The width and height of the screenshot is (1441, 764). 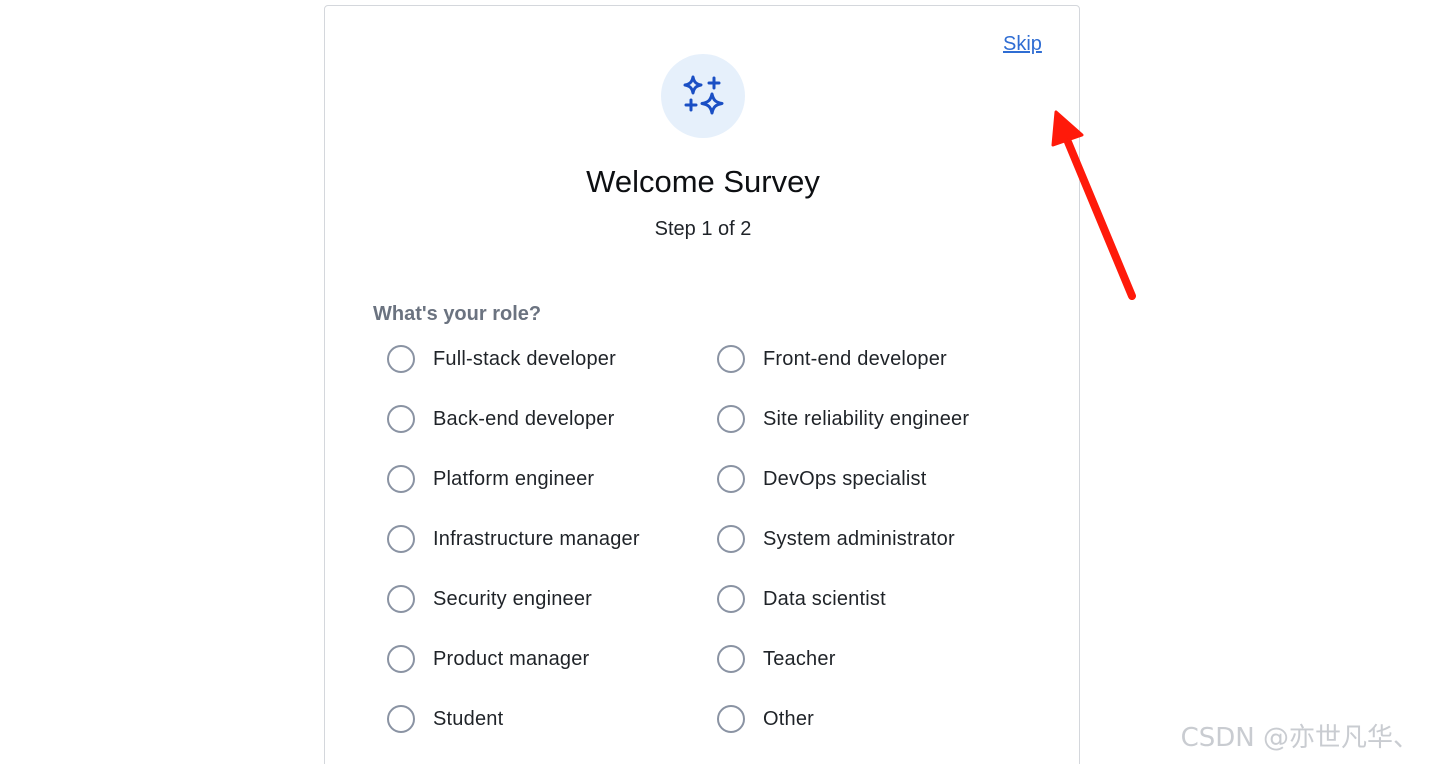 What do you see at coordinates (866, 418) in the screenshot?
I see `role-option-label: Site reliability engineer` at bounding box center [866, 418].